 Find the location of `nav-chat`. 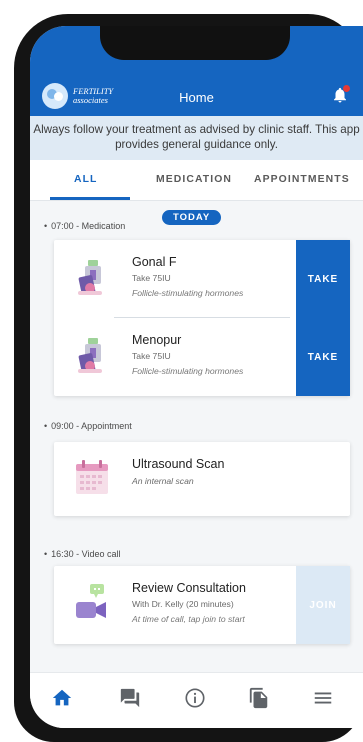

nav-chat is located at coordinates (130, 698).